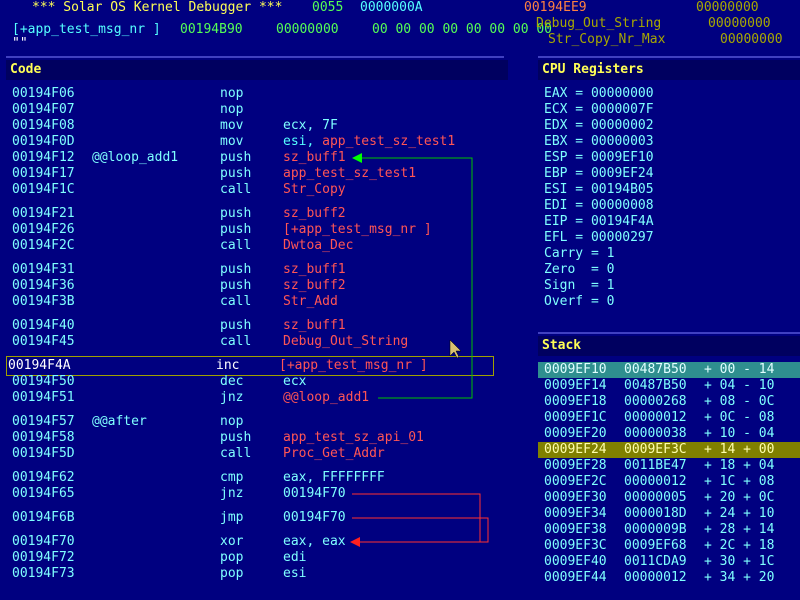 Image resolution: width=800 pixels, height=600 pixels. Describe the element at coordinates (575, 465) in the screenshot. I see `stack-address: 0009EF28` at that location.